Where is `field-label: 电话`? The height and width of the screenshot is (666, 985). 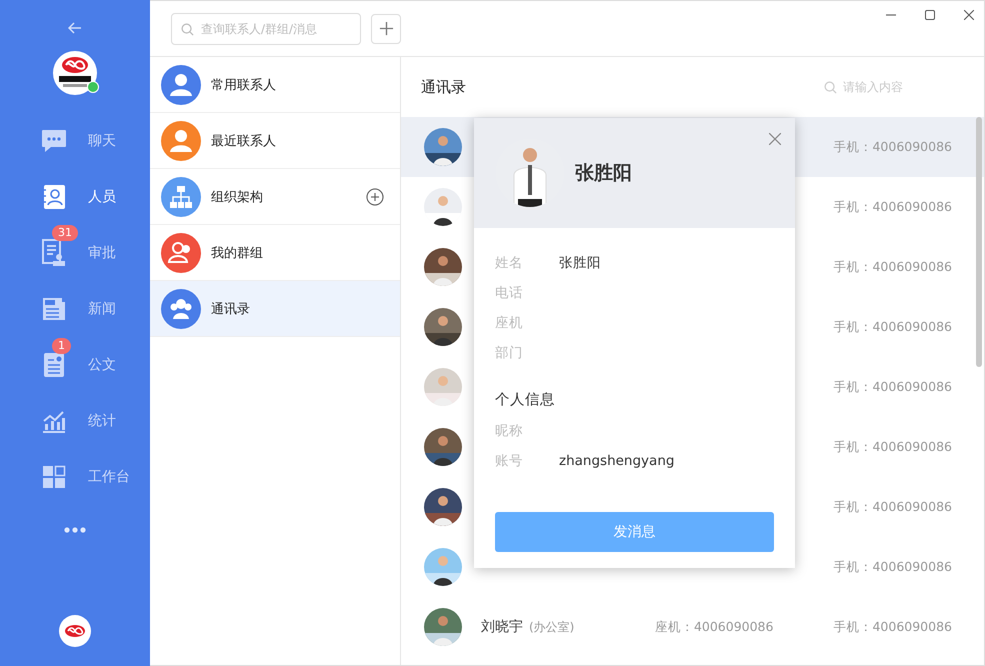 field-label: 电话 is located at coordinates (509, 293).